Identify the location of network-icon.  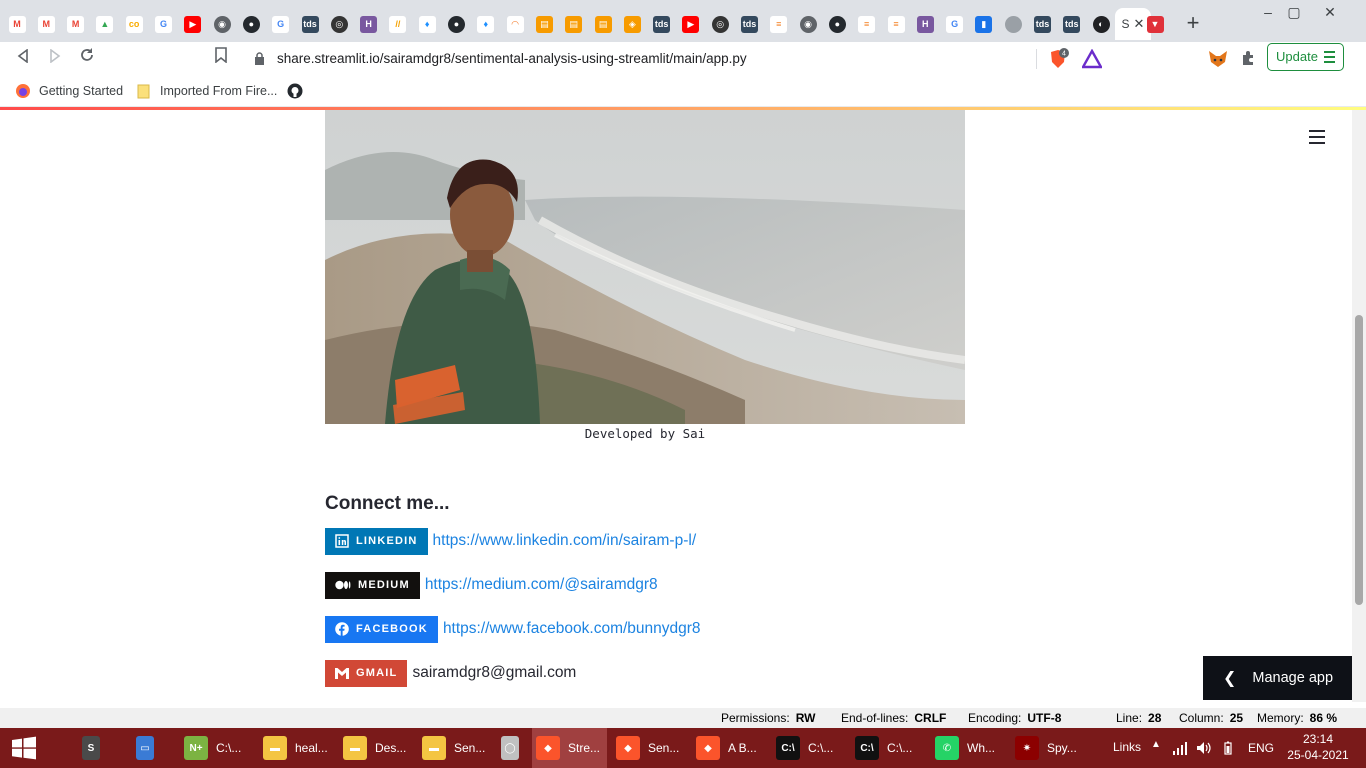
(1180, 748).